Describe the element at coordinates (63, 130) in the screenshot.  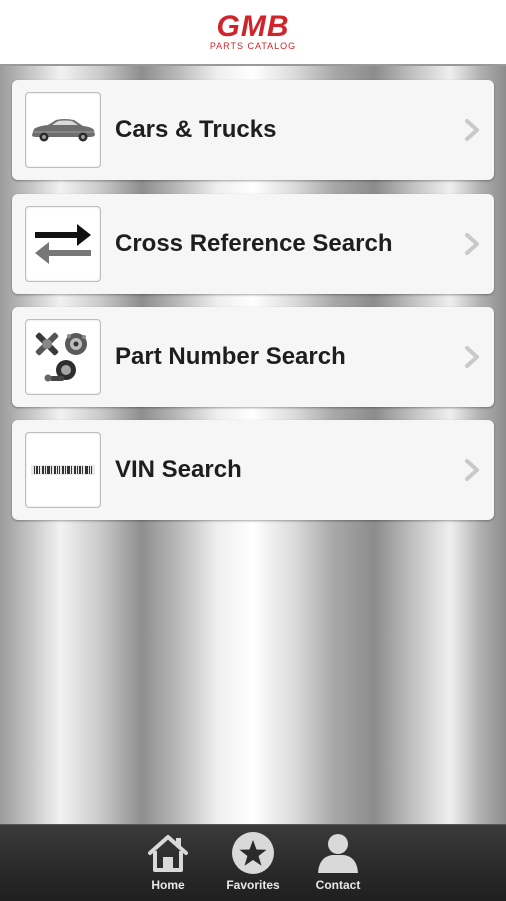
I see `car-icon` at that location.